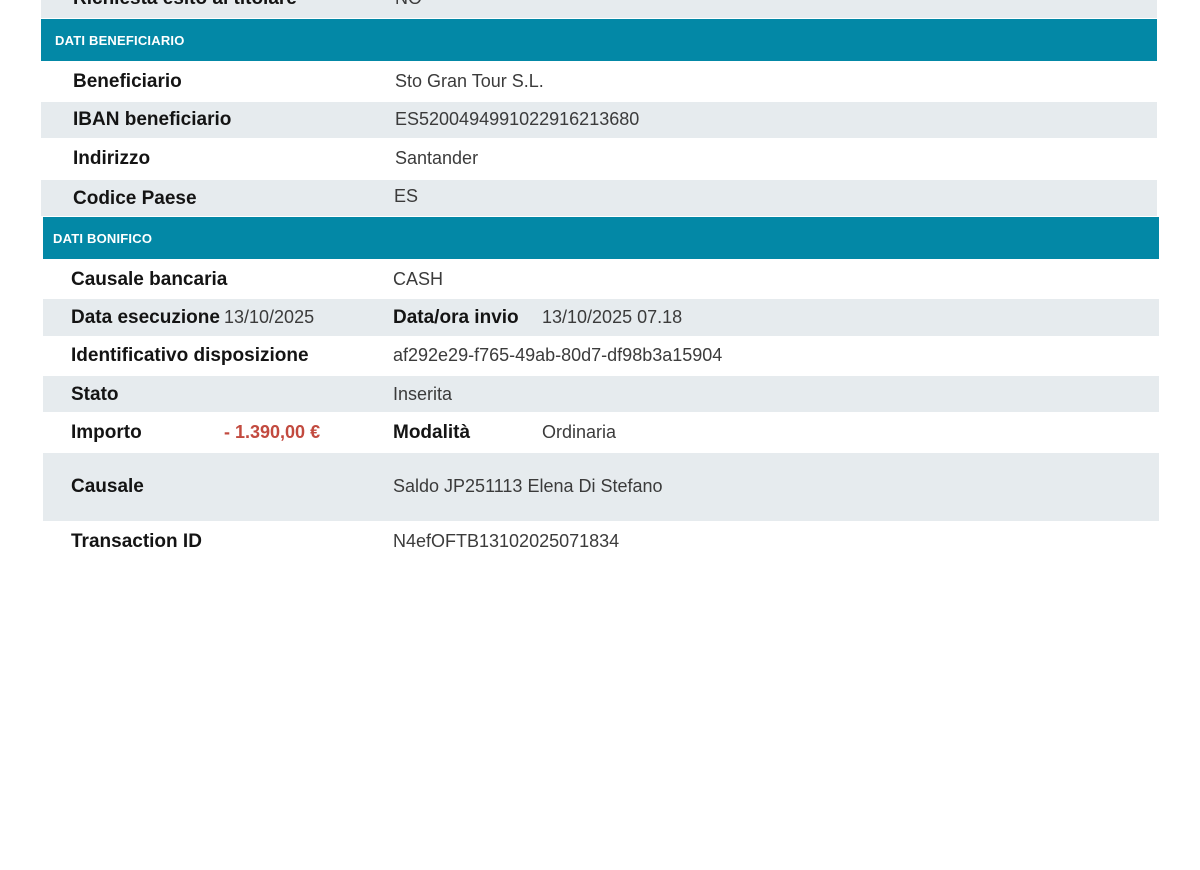 This screenshot has width=1200, height=870. What do you see at coordinates (269, 317) in the screenshot?
I see `data-esecuzione-value: 13/10/2025` at bounding box center [269, 317].